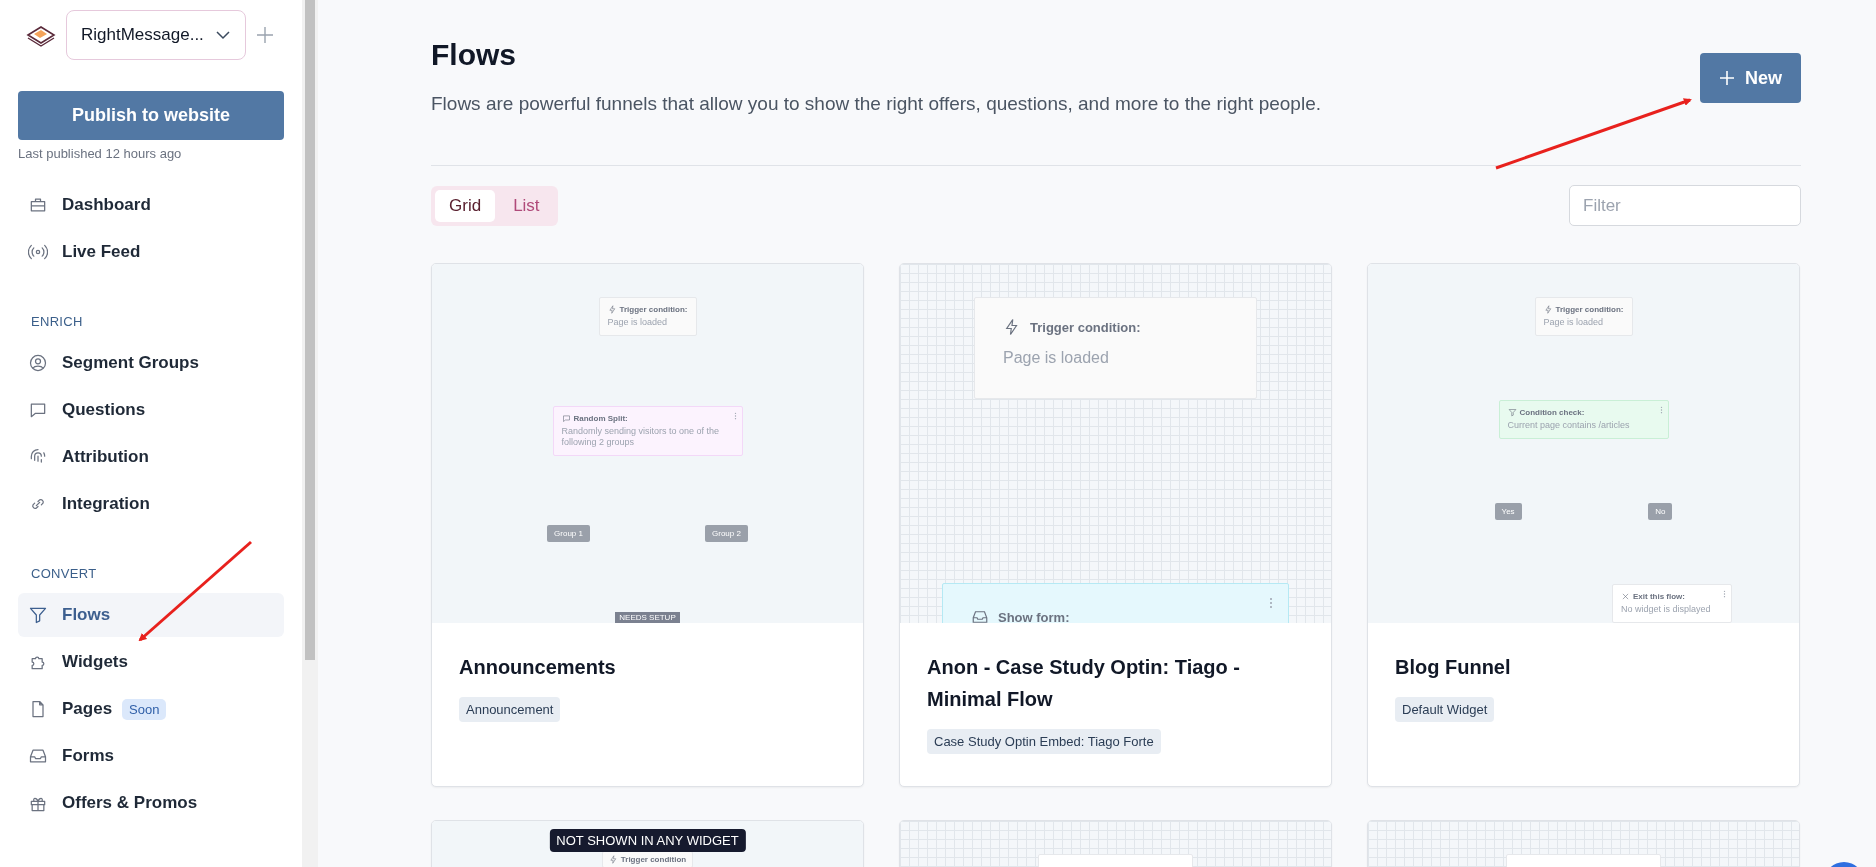  I want to click on nav-item: Live Feed, so click(151, 252).